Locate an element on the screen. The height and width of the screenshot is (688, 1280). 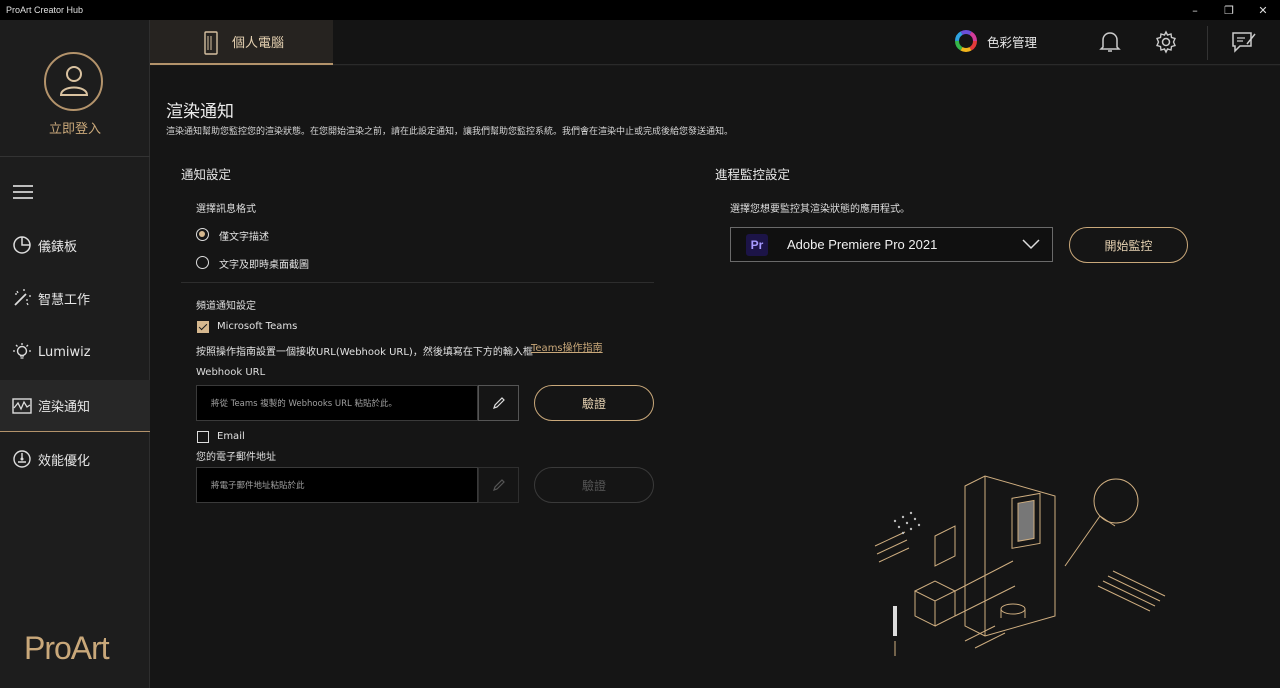
tab-personal-computer: 個人電腦 is located at coordinates (241, 42).